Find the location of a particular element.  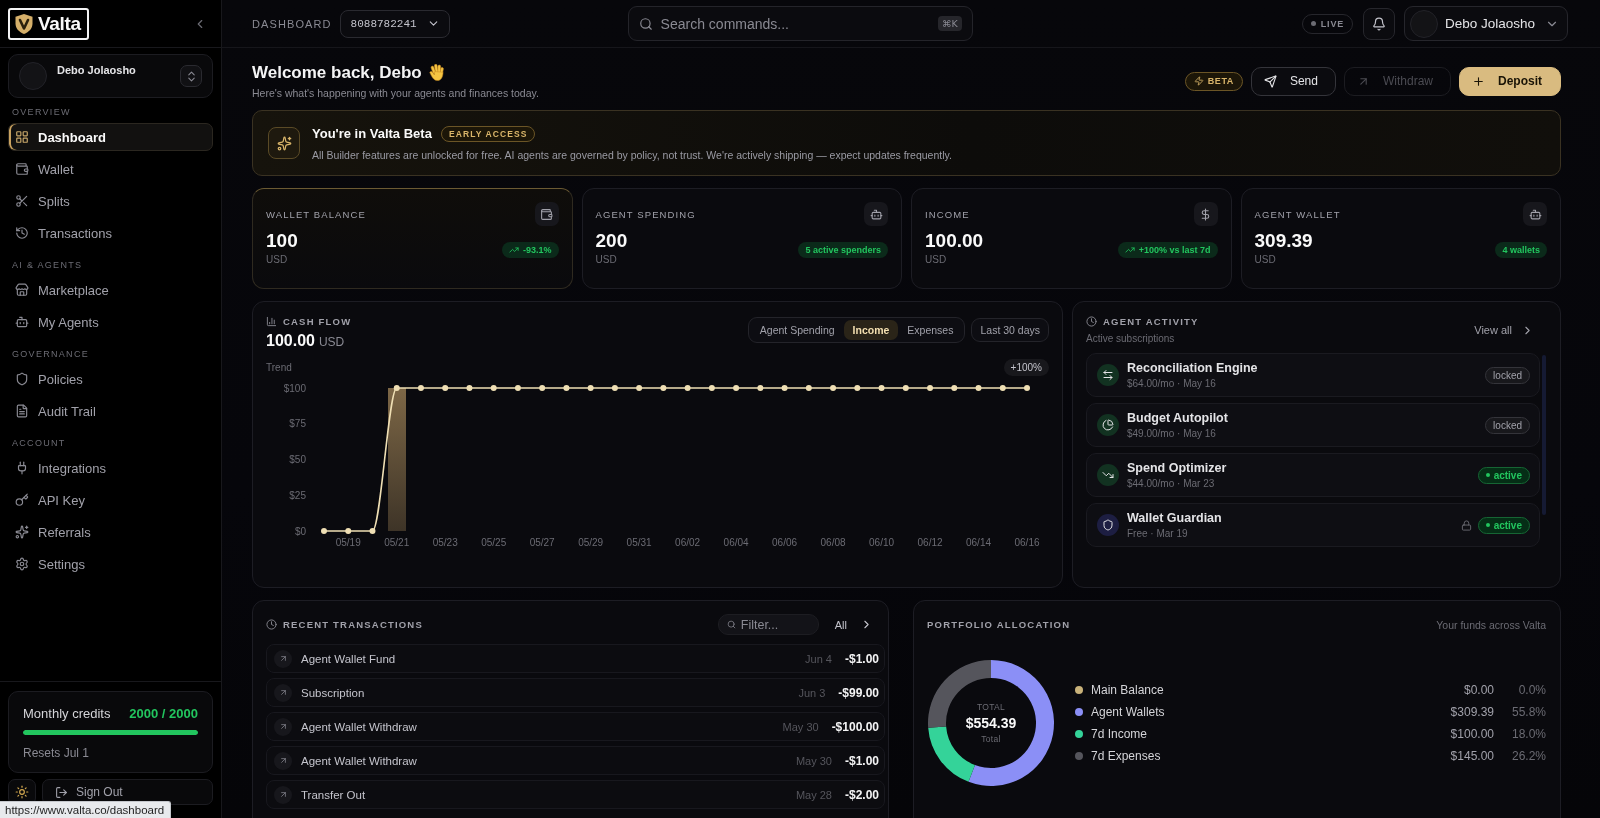

banner-title: You're in Valta Beta is located at coordinates (372, 133).